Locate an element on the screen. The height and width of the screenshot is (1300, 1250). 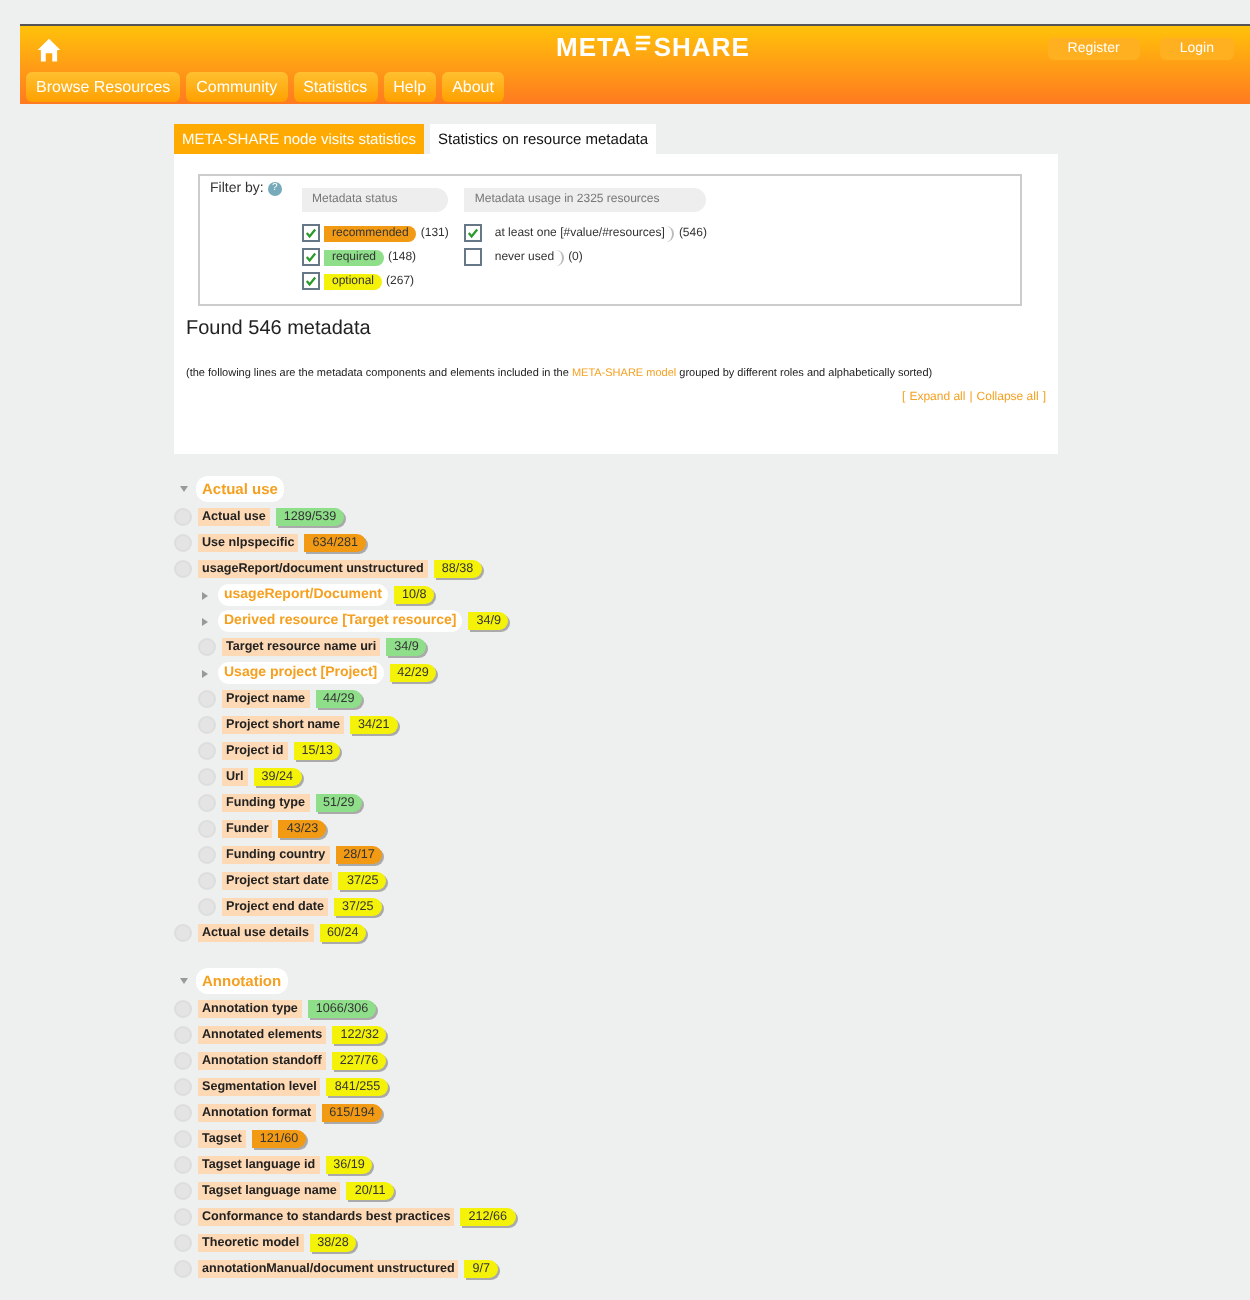
nav-button: About is located at coordinates (473, 87).